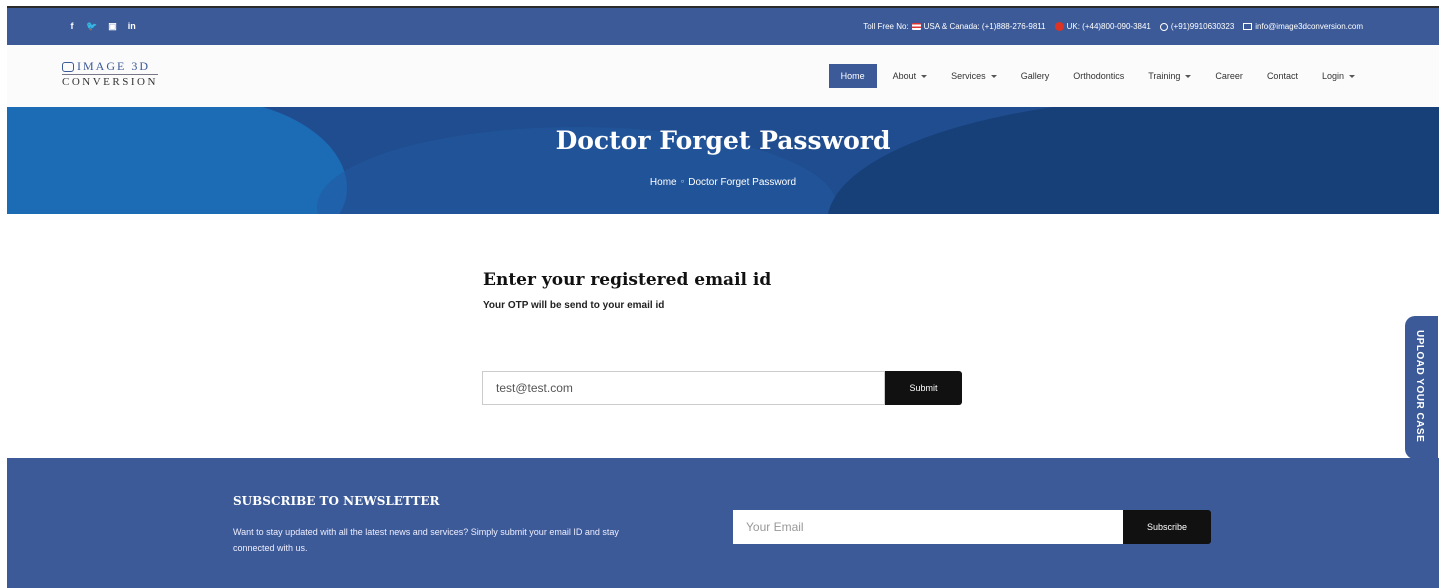 Image resolution: width=1446 pixels, height=588 pixels. What do you see at coordinates (1035, 76) in the screenshot?
I see `nav-item-gallery: Gallery` at bounding box center [1035, 76].